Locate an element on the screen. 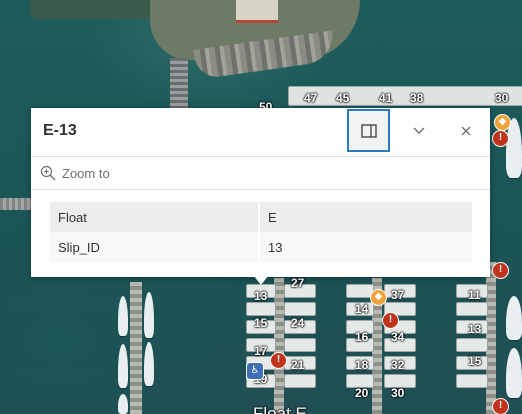 Image resolution: width=522 pixels, height=414 pixels. slip-number: 47 is located at coordinates (310, 98).